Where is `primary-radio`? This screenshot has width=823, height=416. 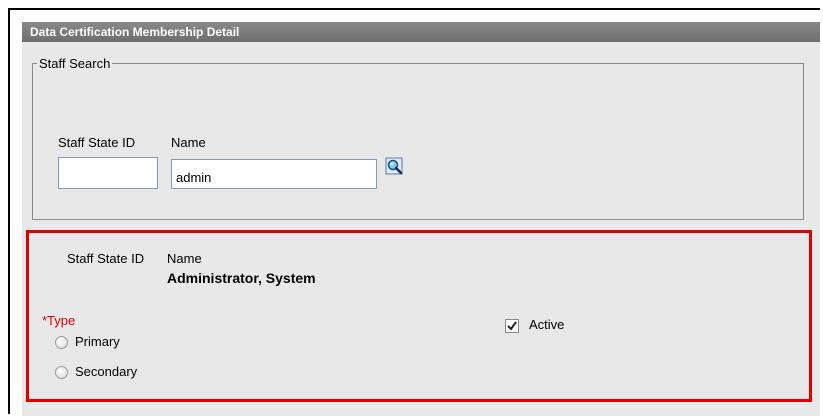
primary-radio is located at coordinates (61, 342).